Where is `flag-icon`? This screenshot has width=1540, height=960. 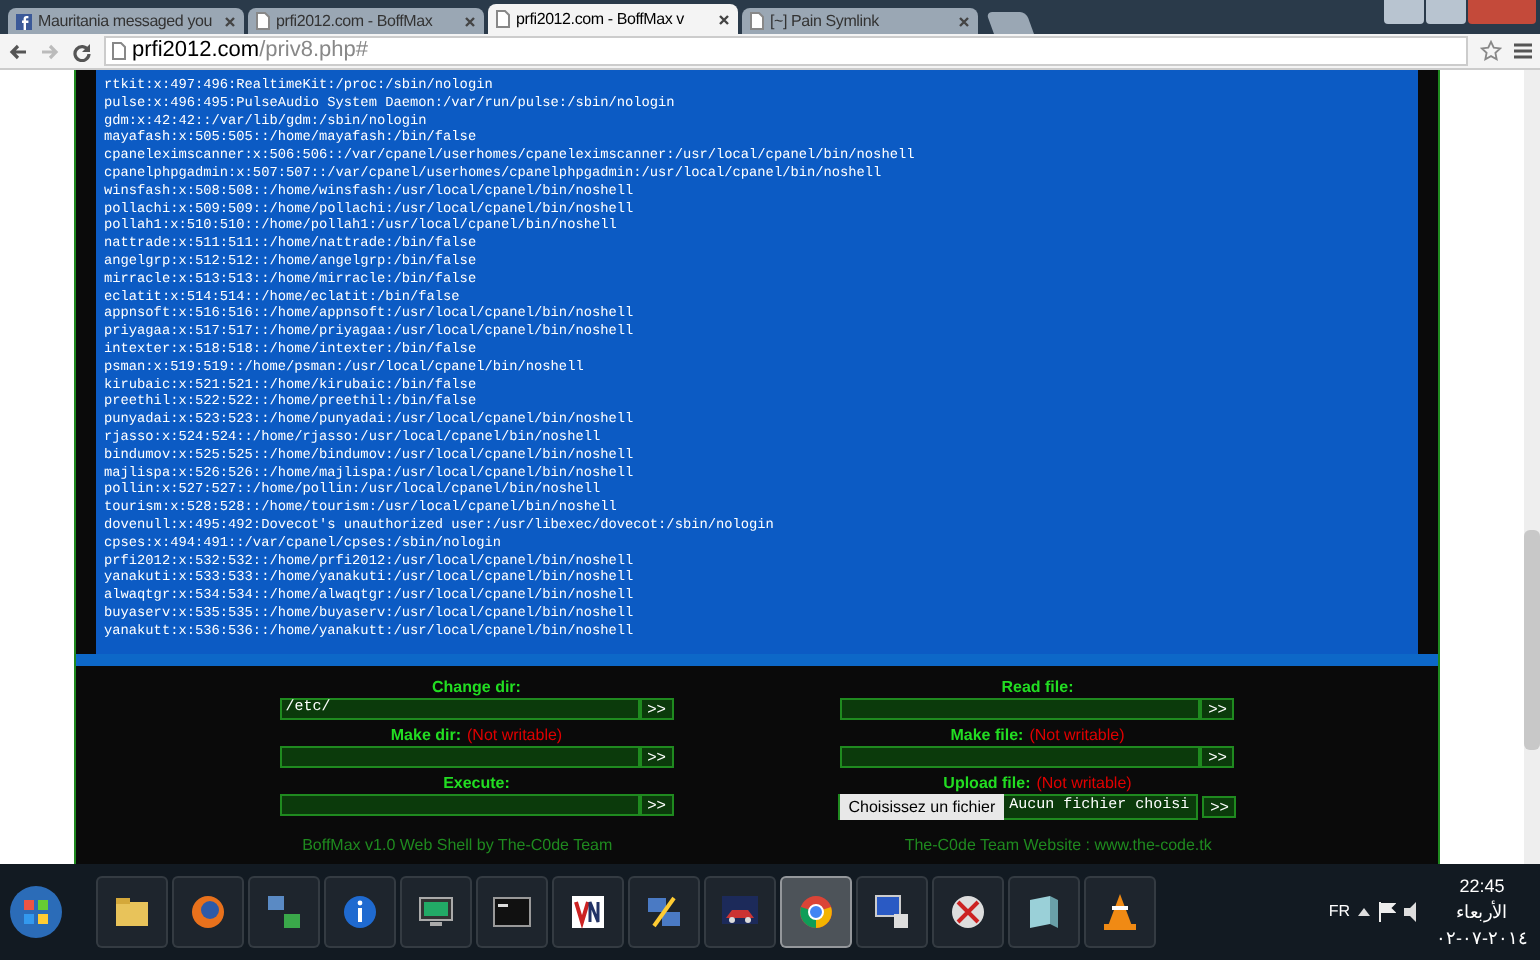
flag-icon is located at coordinates (1387, 912).